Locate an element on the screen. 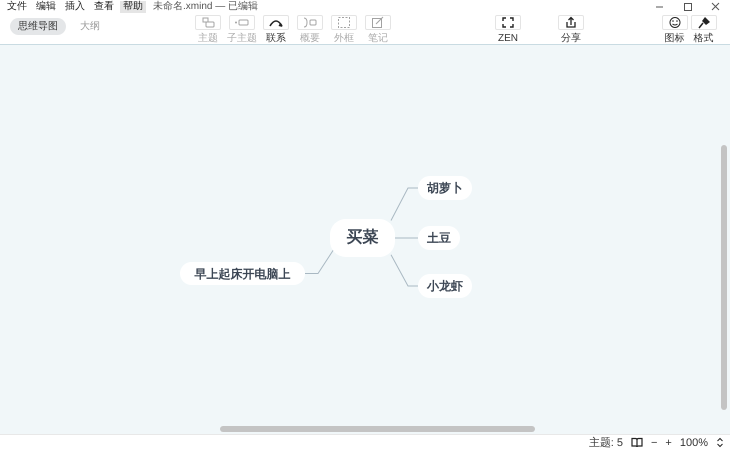 The width and height of the screenshot is (730, 450). dashed-frame-icon is located at coordinates (344, 22).